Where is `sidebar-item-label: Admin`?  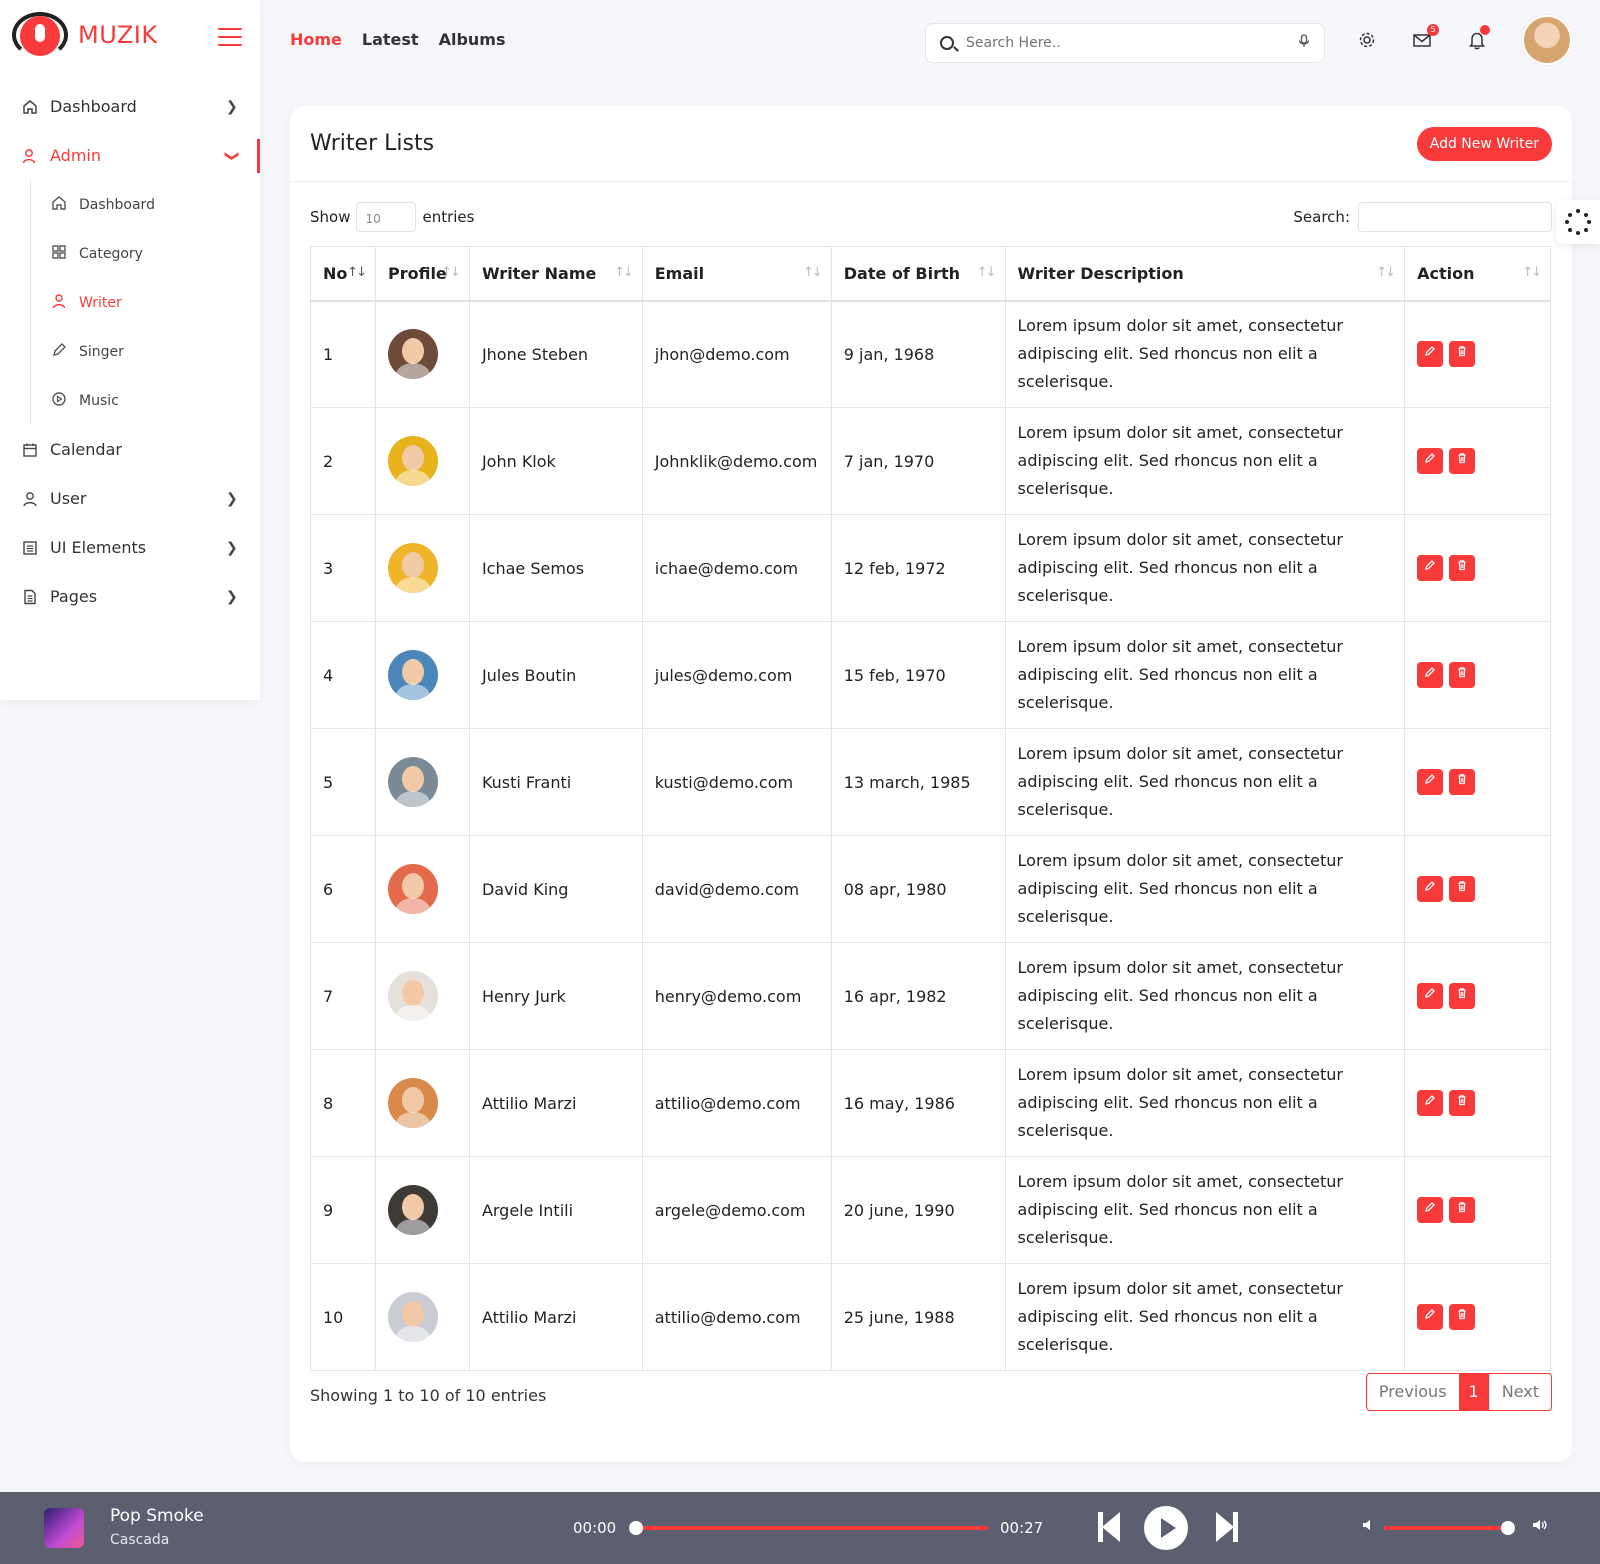 sidebar-item-label: Admin is located at coordinates (75, 155).